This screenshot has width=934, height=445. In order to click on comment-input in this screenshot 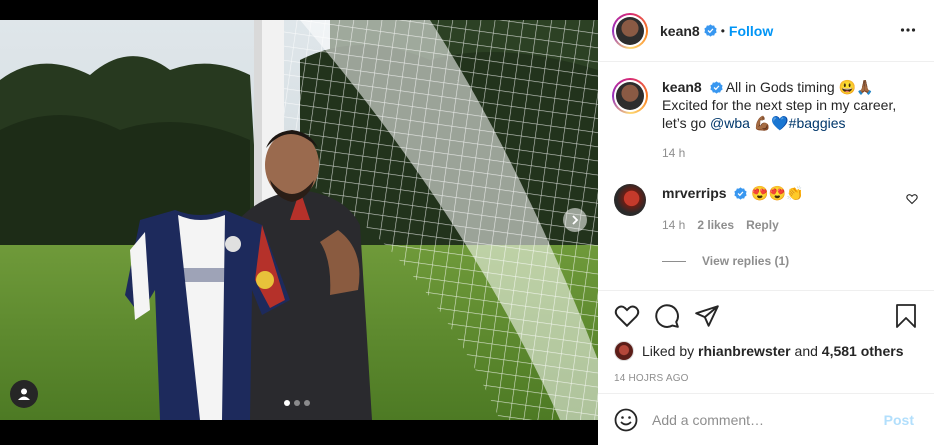, I will do `click(768, 419)`.